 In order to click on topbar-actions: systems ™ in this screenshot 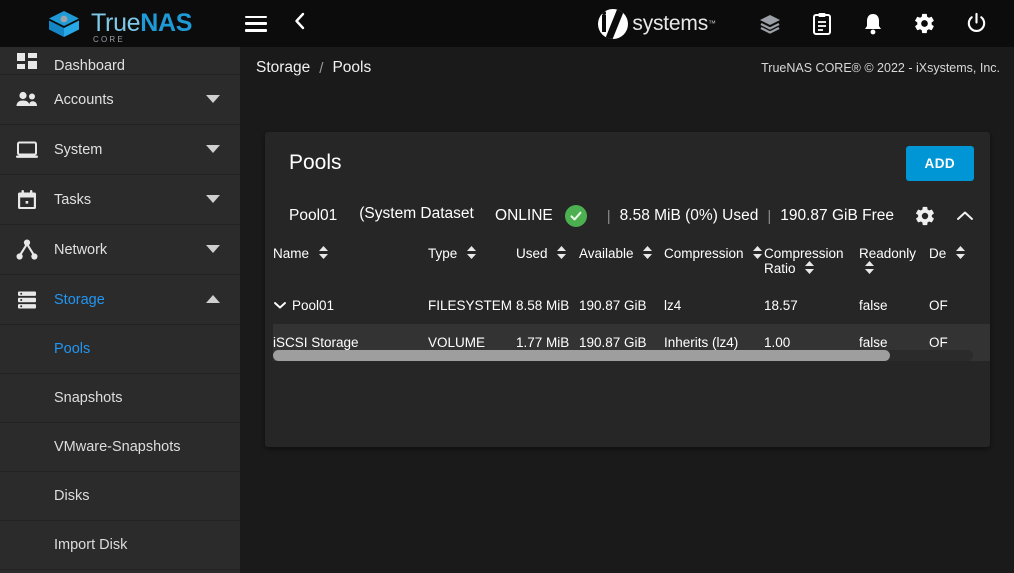, I will do `click(806, 23)`.